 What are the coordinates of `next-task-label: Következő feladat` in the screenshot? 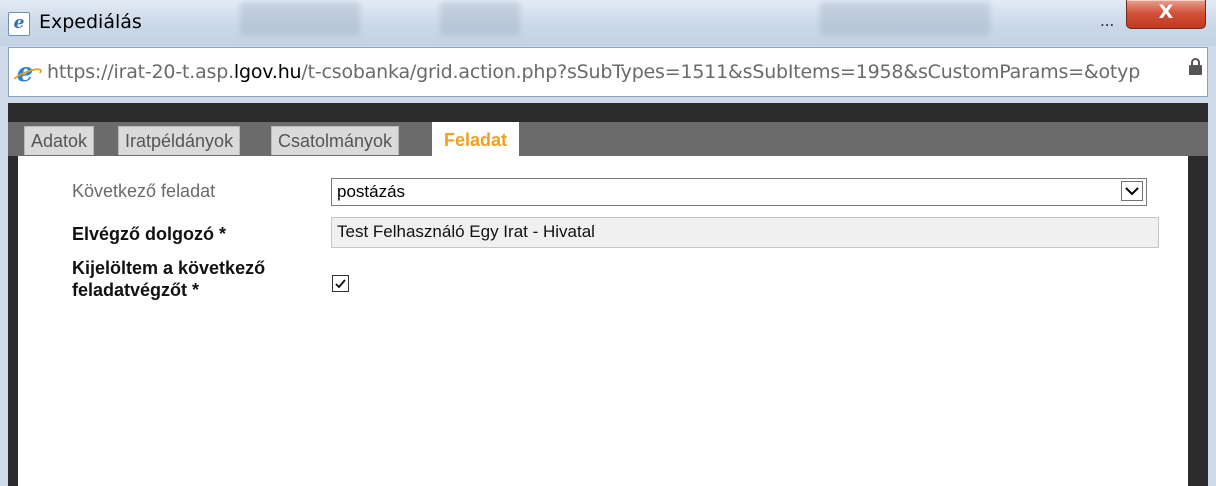 It's located at (144, 191).